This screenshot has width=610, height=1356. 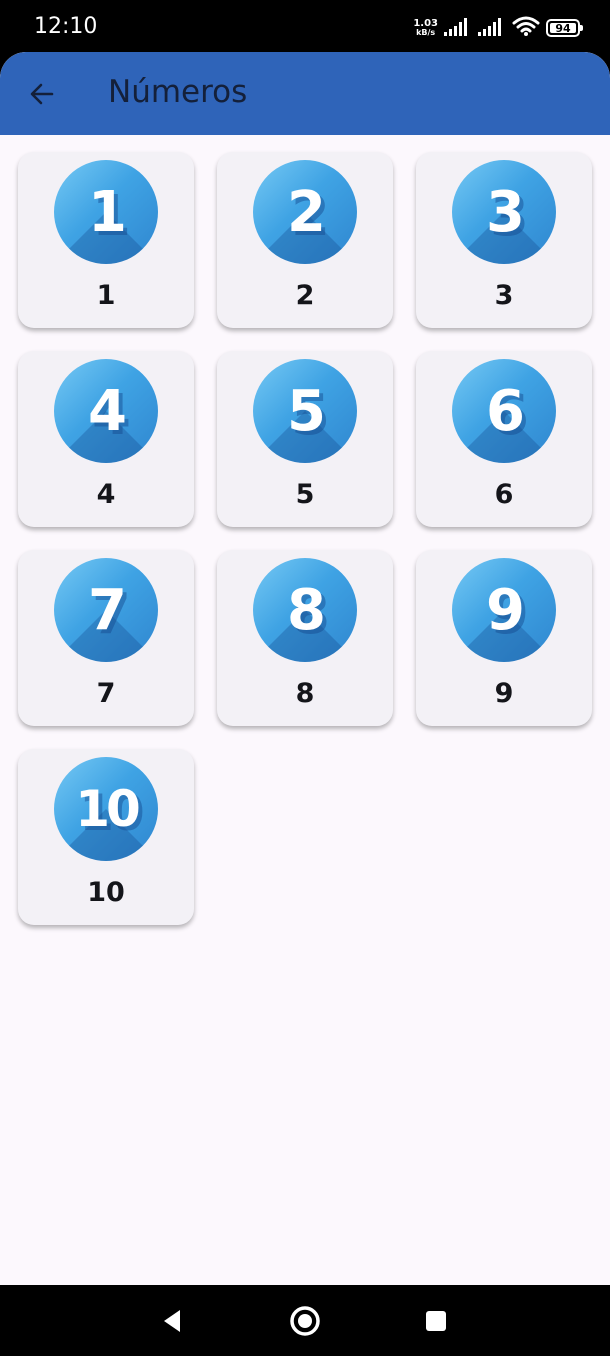 I want to click on number-card-3: 3 3, so click(x=504, y=240).